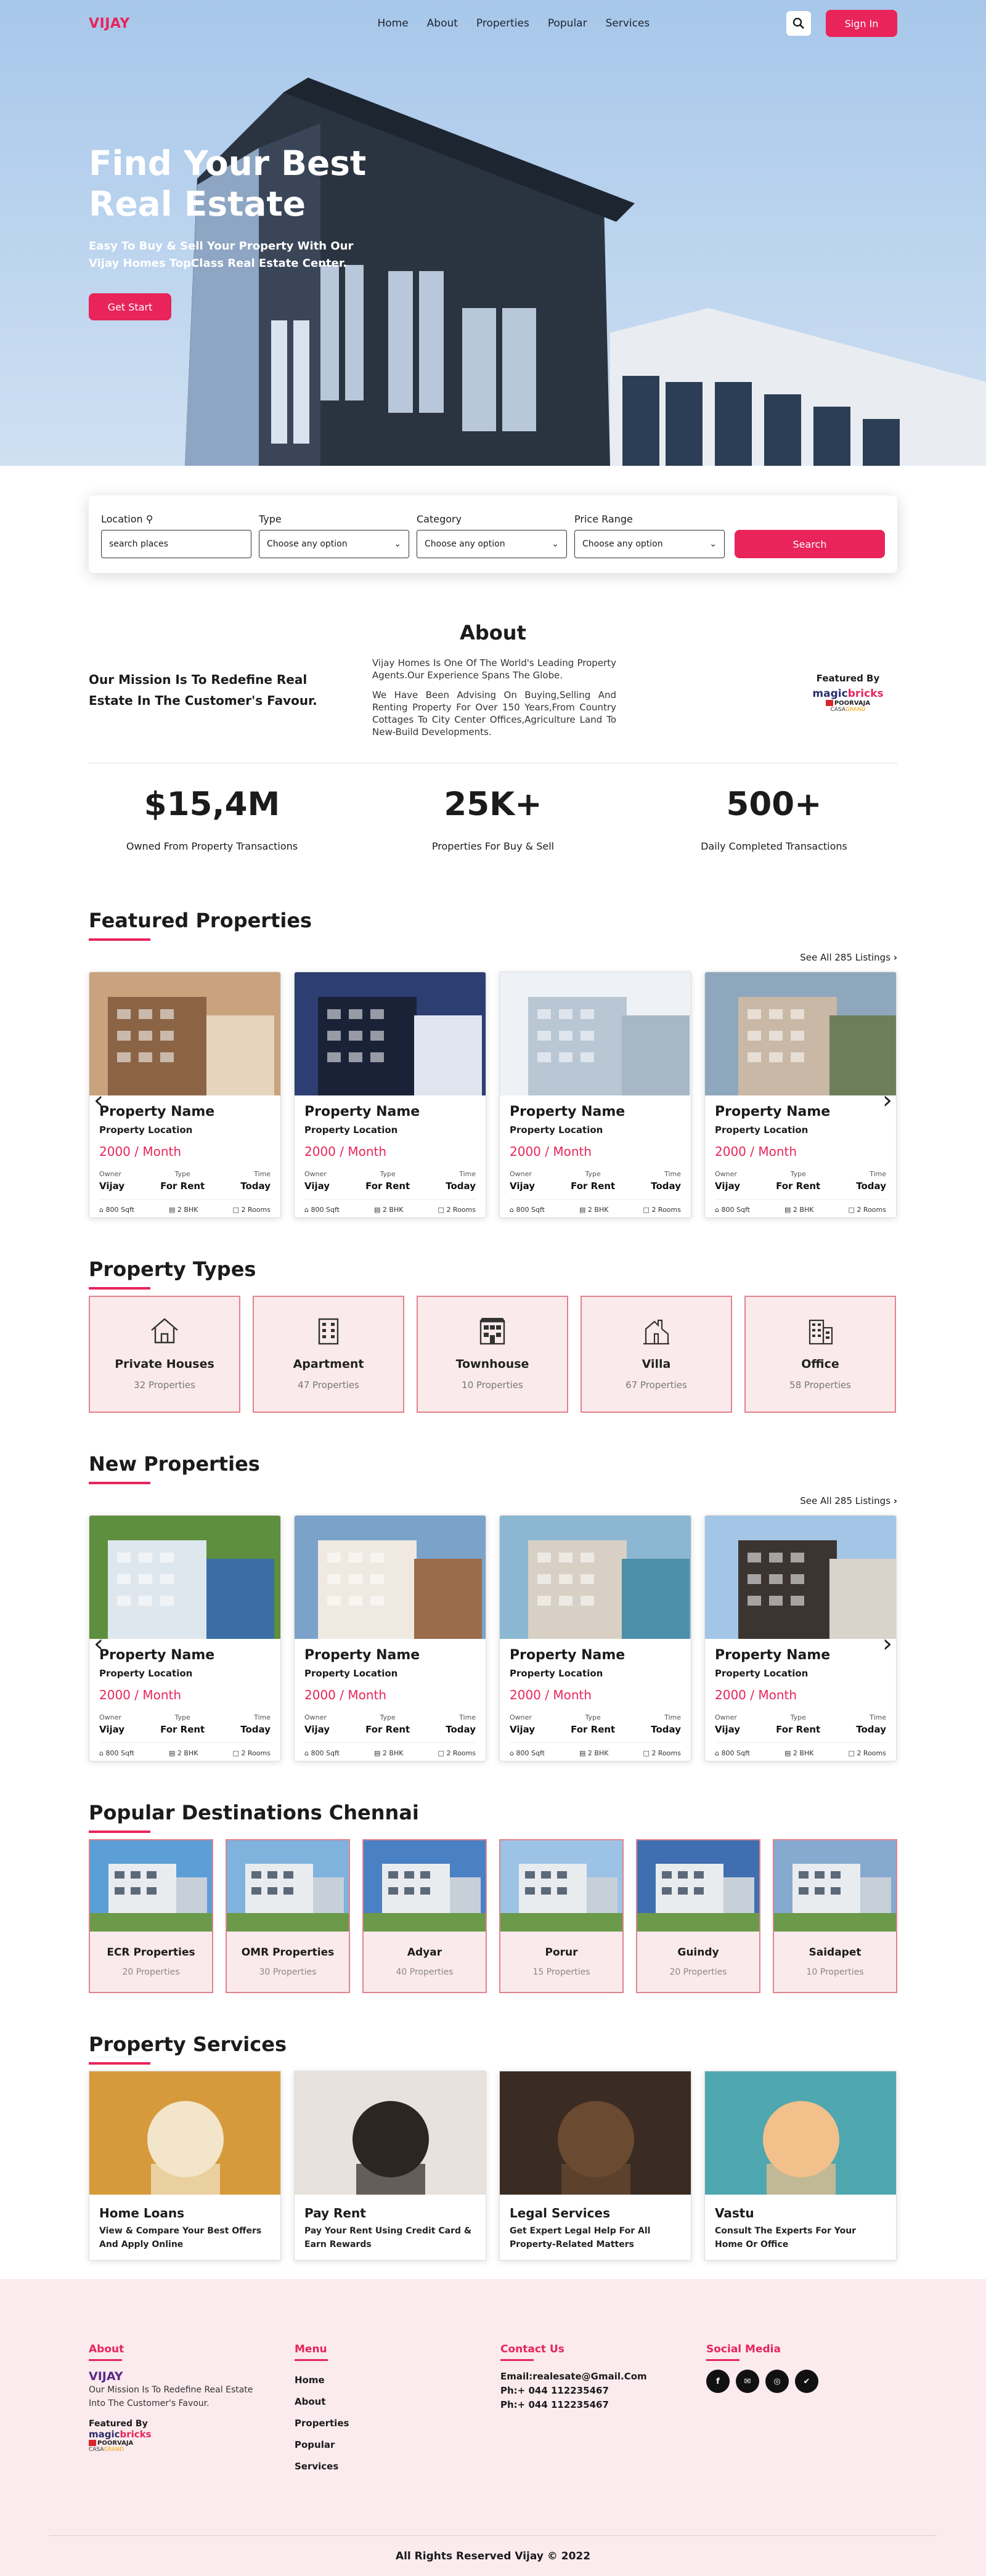  What do you see at coordinates (649, 544) in the screenshot?
I see `price-select: Choose any option ⌄` at bounding box center [649, 544].